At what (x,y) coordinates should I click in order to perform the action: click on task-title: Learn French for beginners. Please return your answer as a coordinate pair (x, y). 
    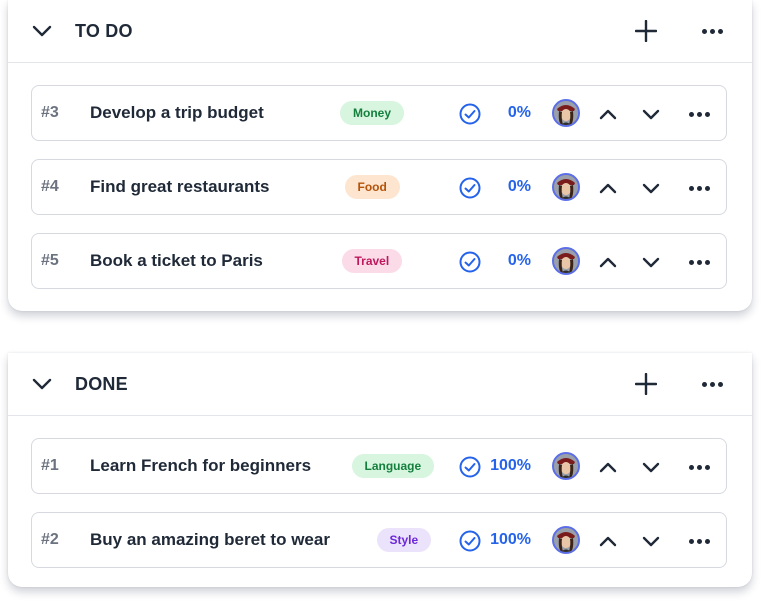
    Looking at the image, I should click on (200, 466).